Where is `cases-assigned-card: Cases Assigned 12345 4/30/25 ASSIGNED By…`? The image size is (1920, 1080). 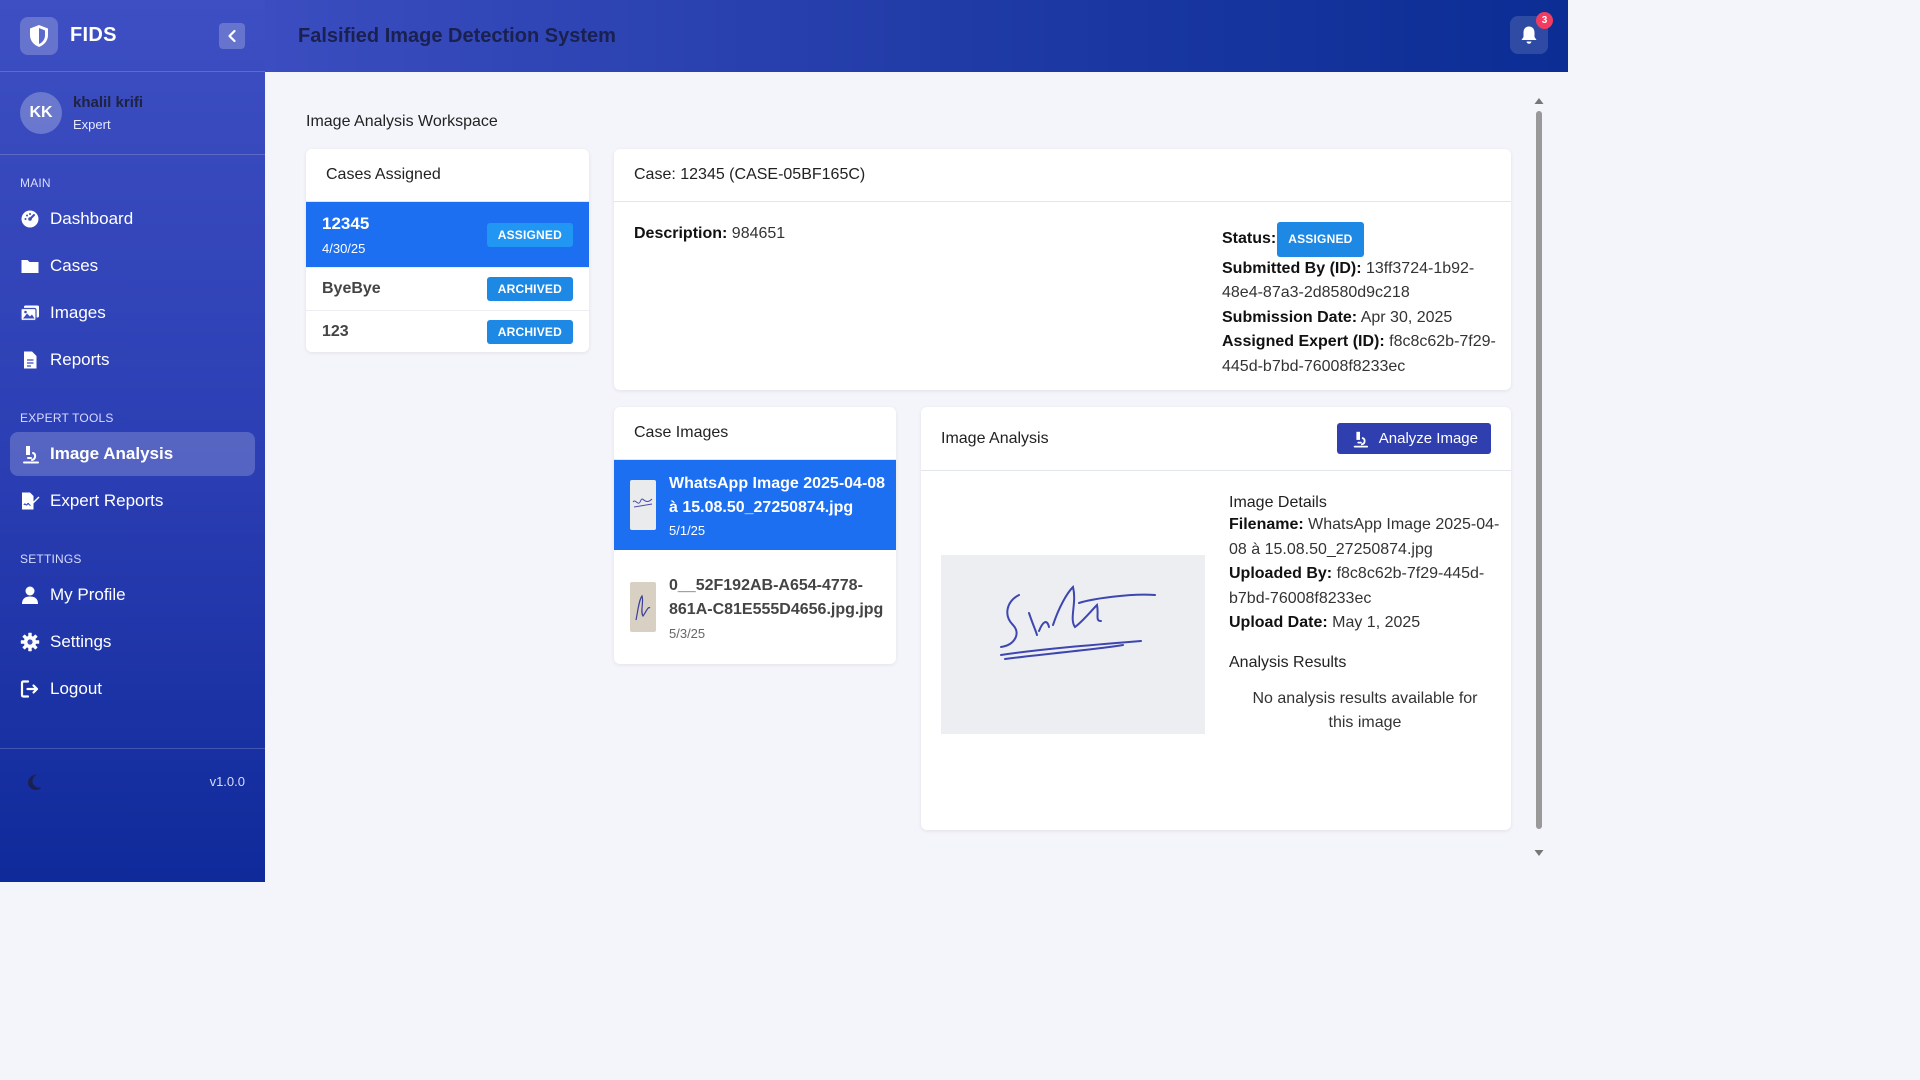 cases-assigned-card: Cases Assigned 12345 4/30/25 ASSIGNED By… is located at coordinates (447, 250).